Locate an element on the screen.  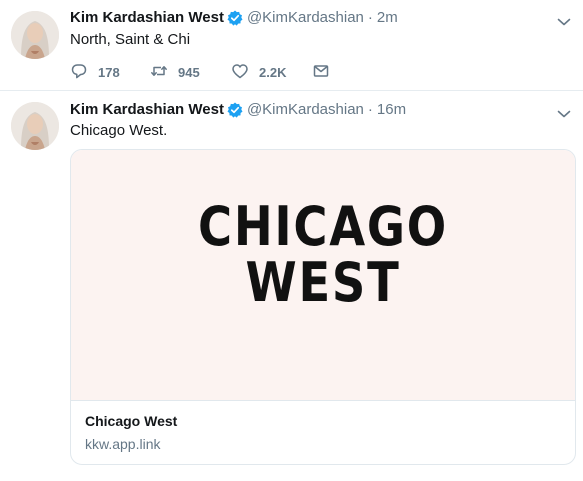
card-image-text-line1: CHICAGO is located at coordinates (323, 226).